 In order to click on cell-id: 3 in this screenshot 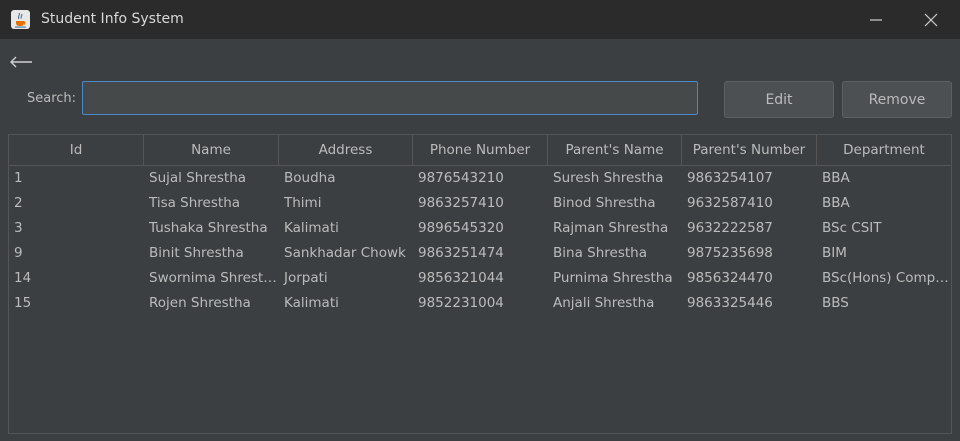, I will do `click(18, 228)`.